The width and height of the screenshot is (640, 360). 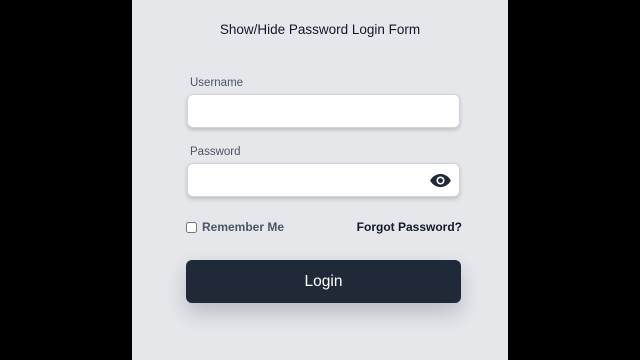 I want to click on form-title: Show/Hide Password Login Form, so click(x=320, y=29).